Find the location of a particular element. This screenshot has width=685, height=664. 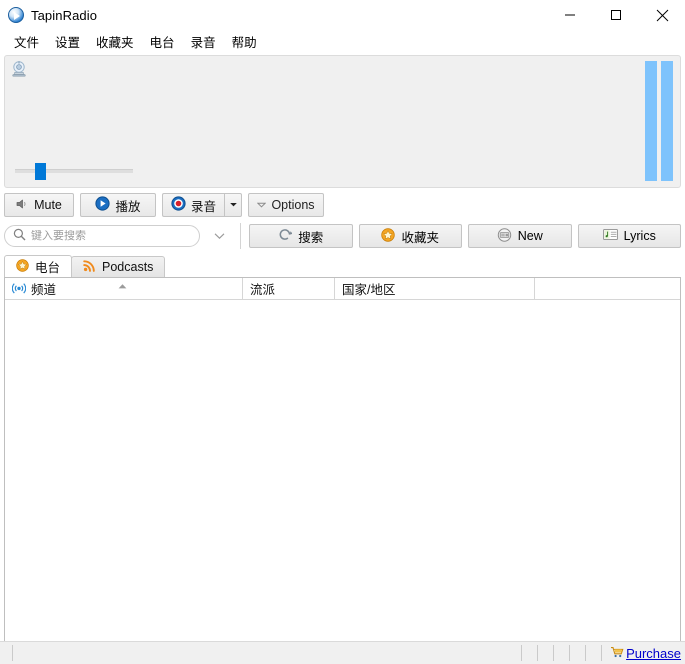

app-logo-play-circle-icon is located at coordinates (16, 15).